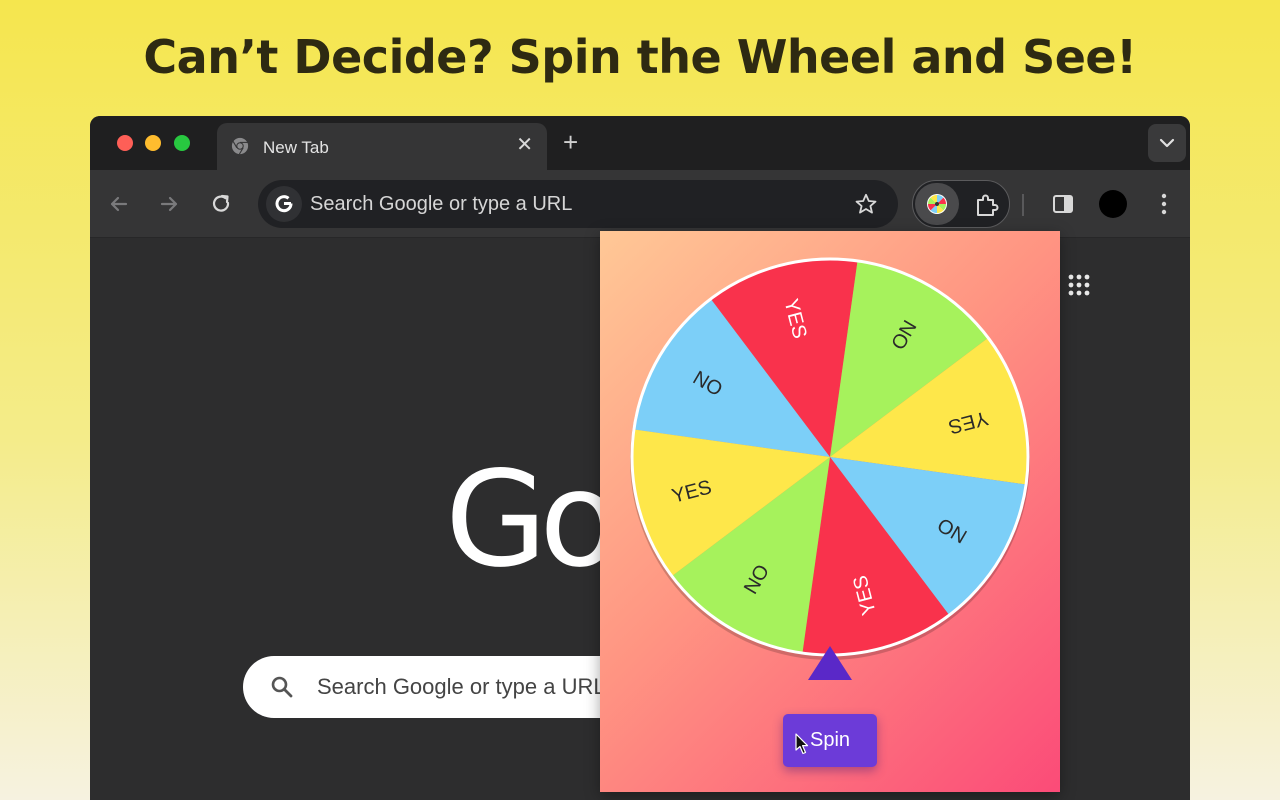  I want to click on google-g-icon, so click(284, 204).